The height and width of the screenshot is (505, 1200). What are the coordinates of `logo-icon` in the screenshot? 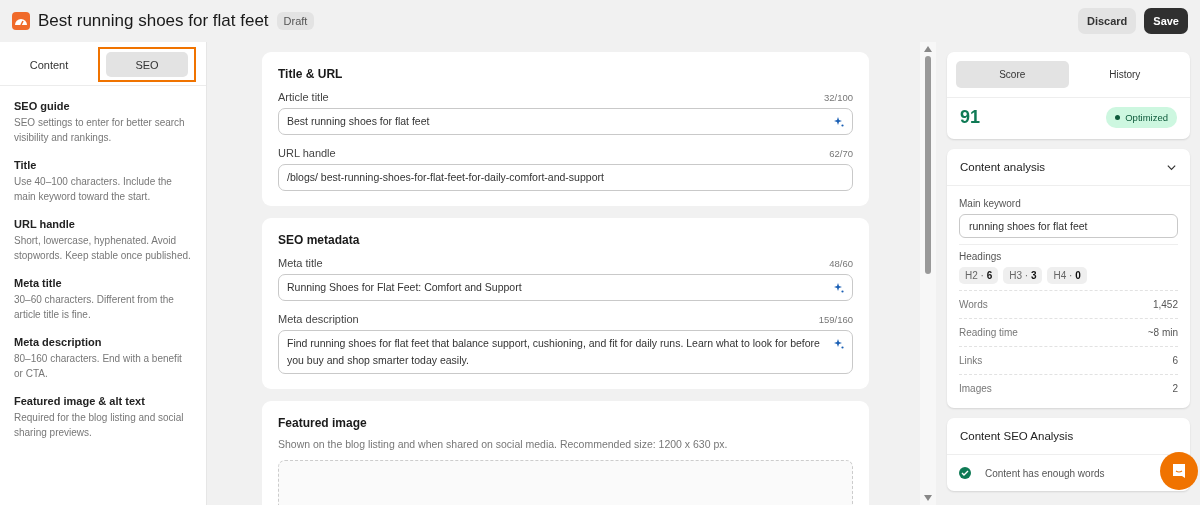 It's located at (21, 21).